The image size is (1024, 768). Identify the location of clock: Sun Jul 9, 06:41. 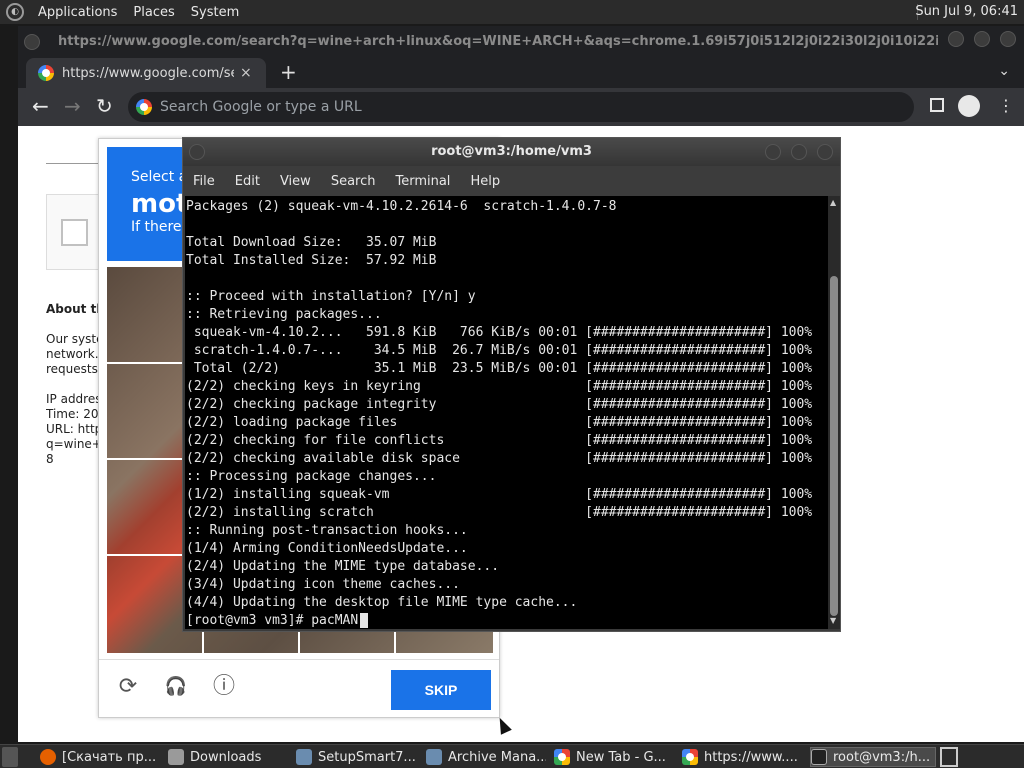
(966, 11).